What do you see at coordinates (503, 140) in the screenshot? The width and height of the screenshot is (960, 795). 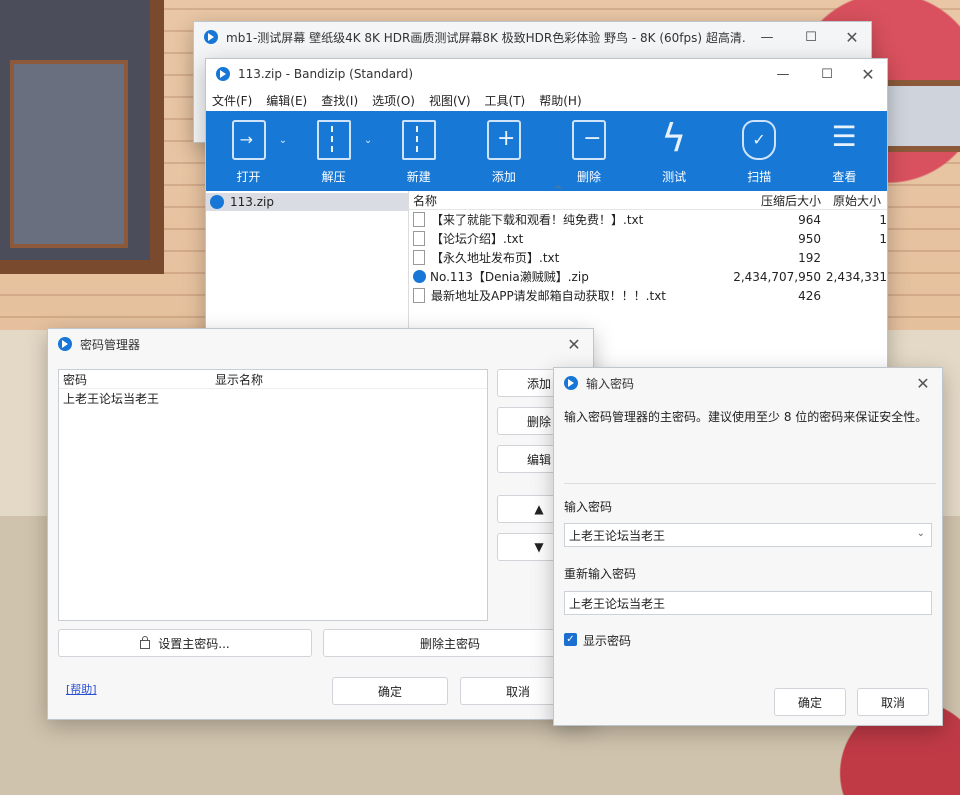 I see `add-file-icon` at bounding box center [503, 140].